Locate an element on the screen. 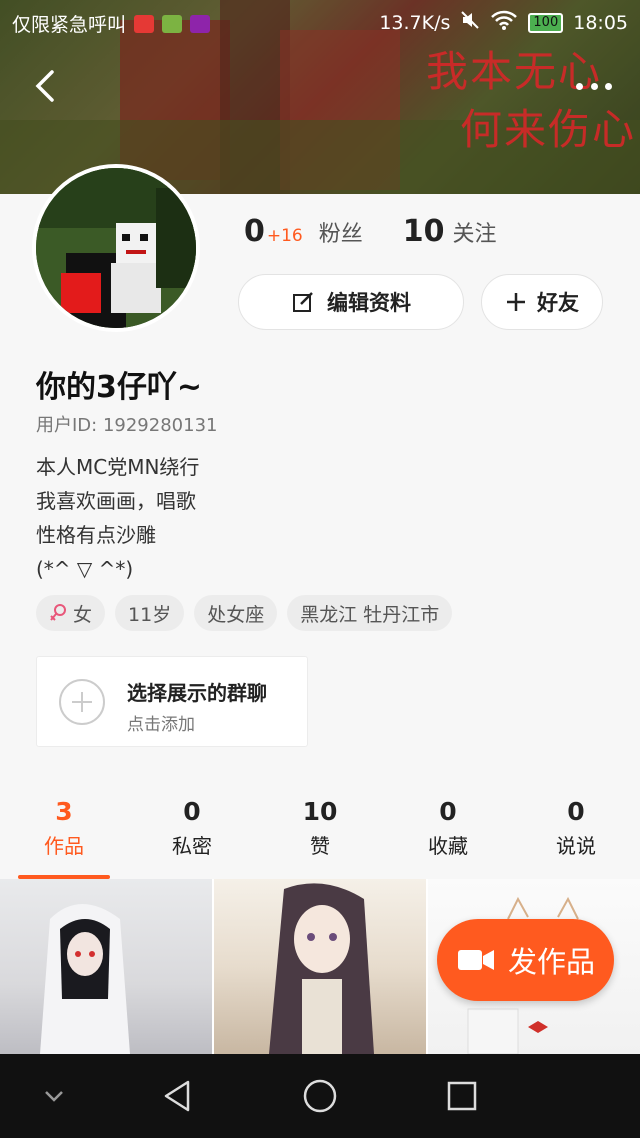 This screenshot has width=640, height=1138. nav-recent-button is located at coordinates (462, 1096).